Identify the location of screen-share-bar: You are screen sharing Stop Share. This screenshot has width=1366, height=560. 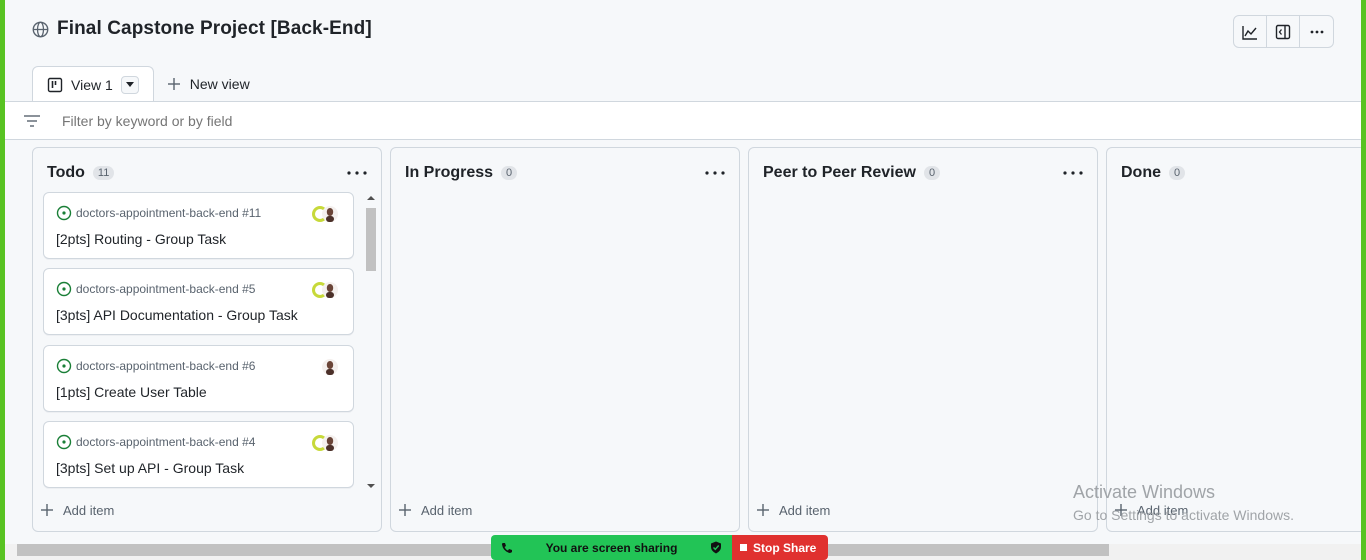
(659, 547).